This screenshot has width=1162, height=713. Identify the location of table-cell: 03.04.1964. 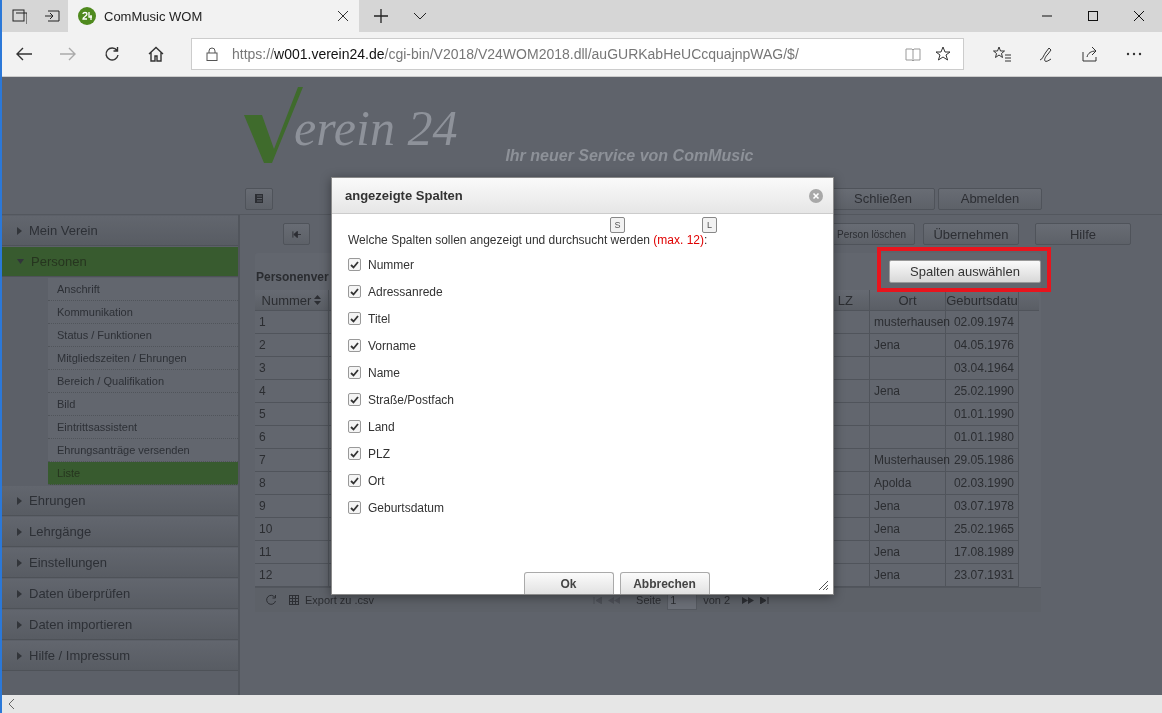
(982, 368).